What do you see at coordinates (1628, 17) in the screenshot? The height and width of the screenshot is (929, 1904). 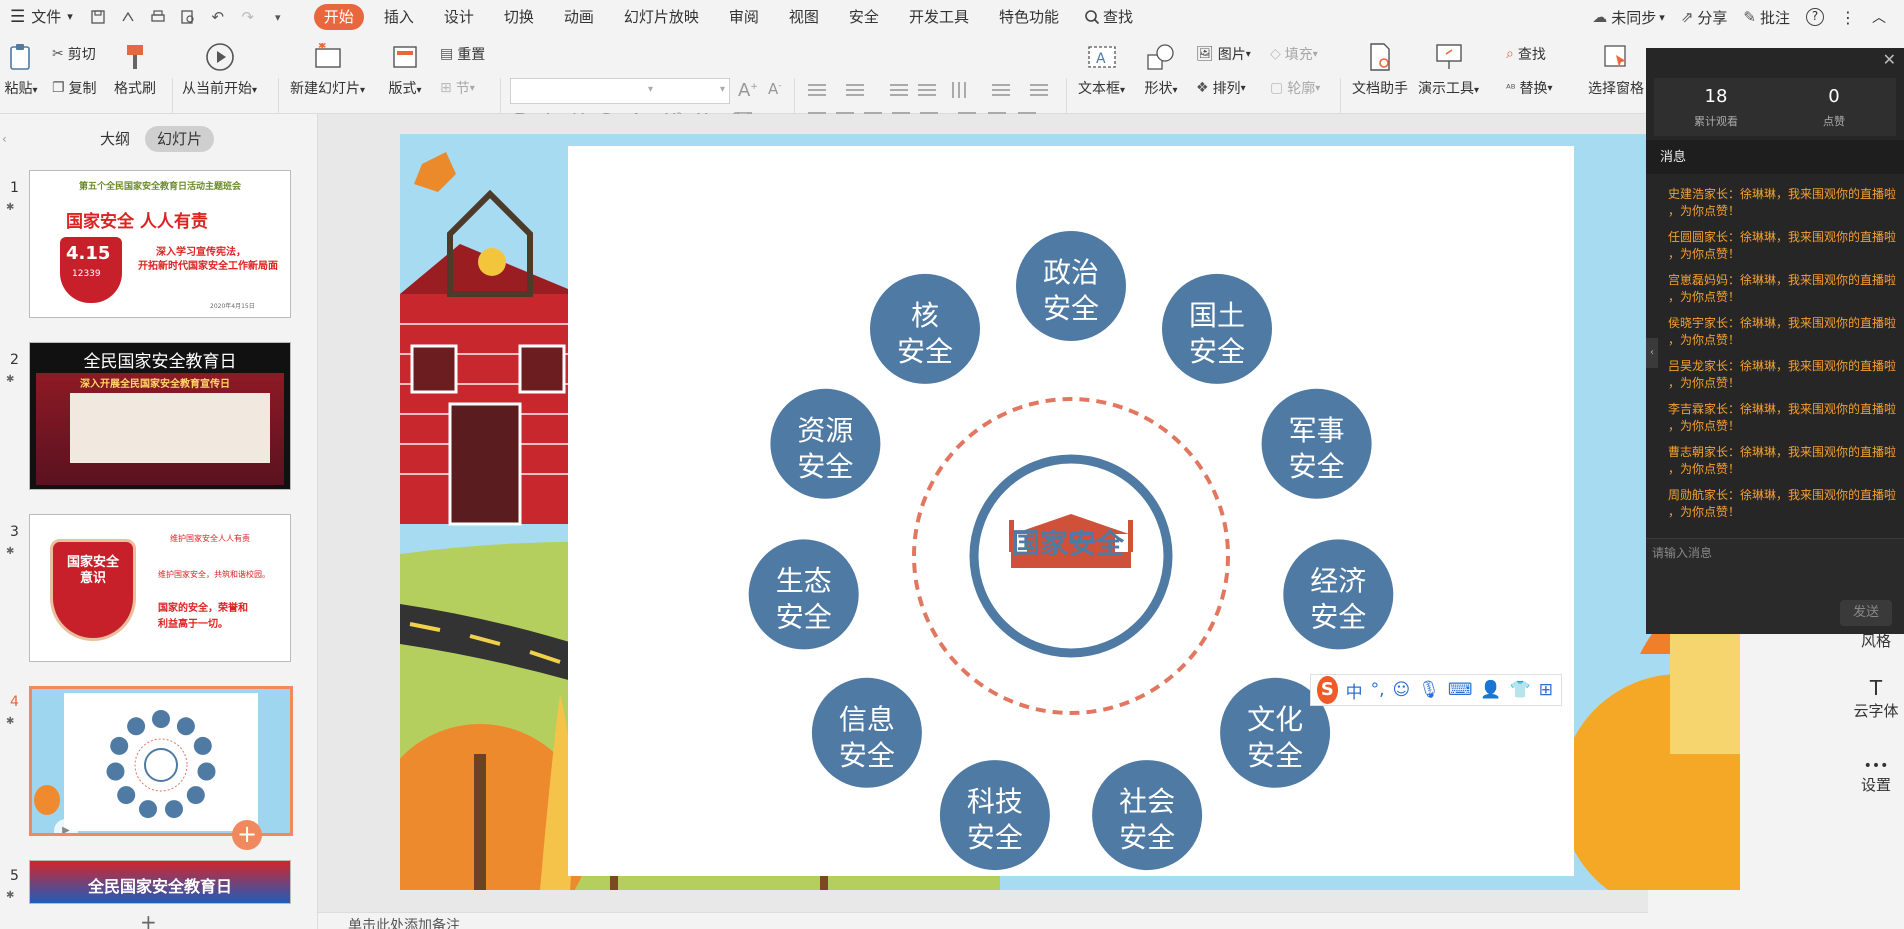 I see `sync-button: ☁ 未同步 ▾` at bounding box center [1628, 17].